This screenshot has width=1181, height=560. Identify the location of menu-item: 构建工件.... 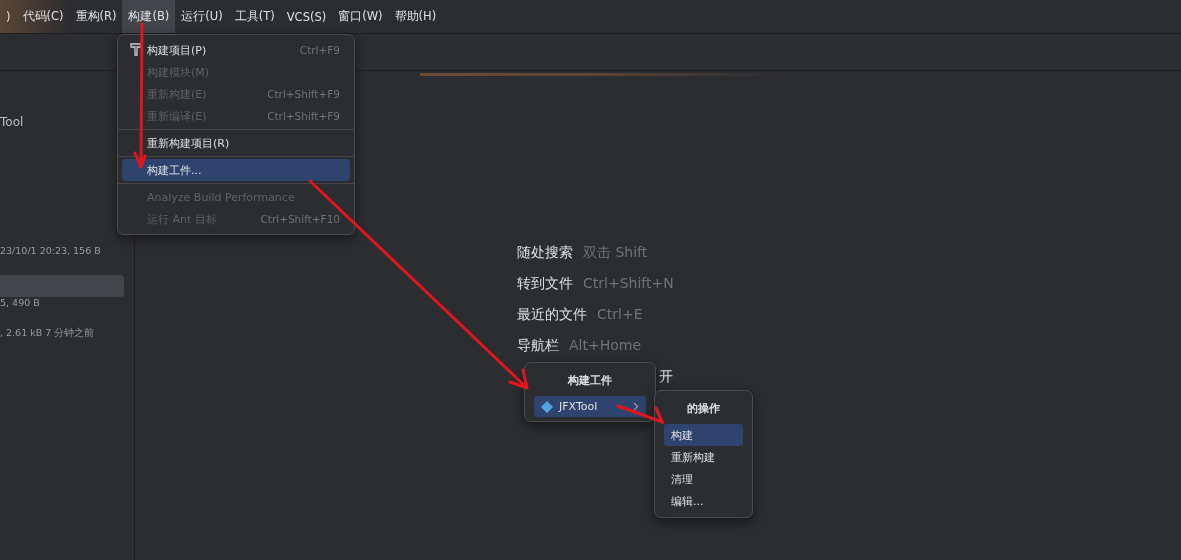
(236, 170).